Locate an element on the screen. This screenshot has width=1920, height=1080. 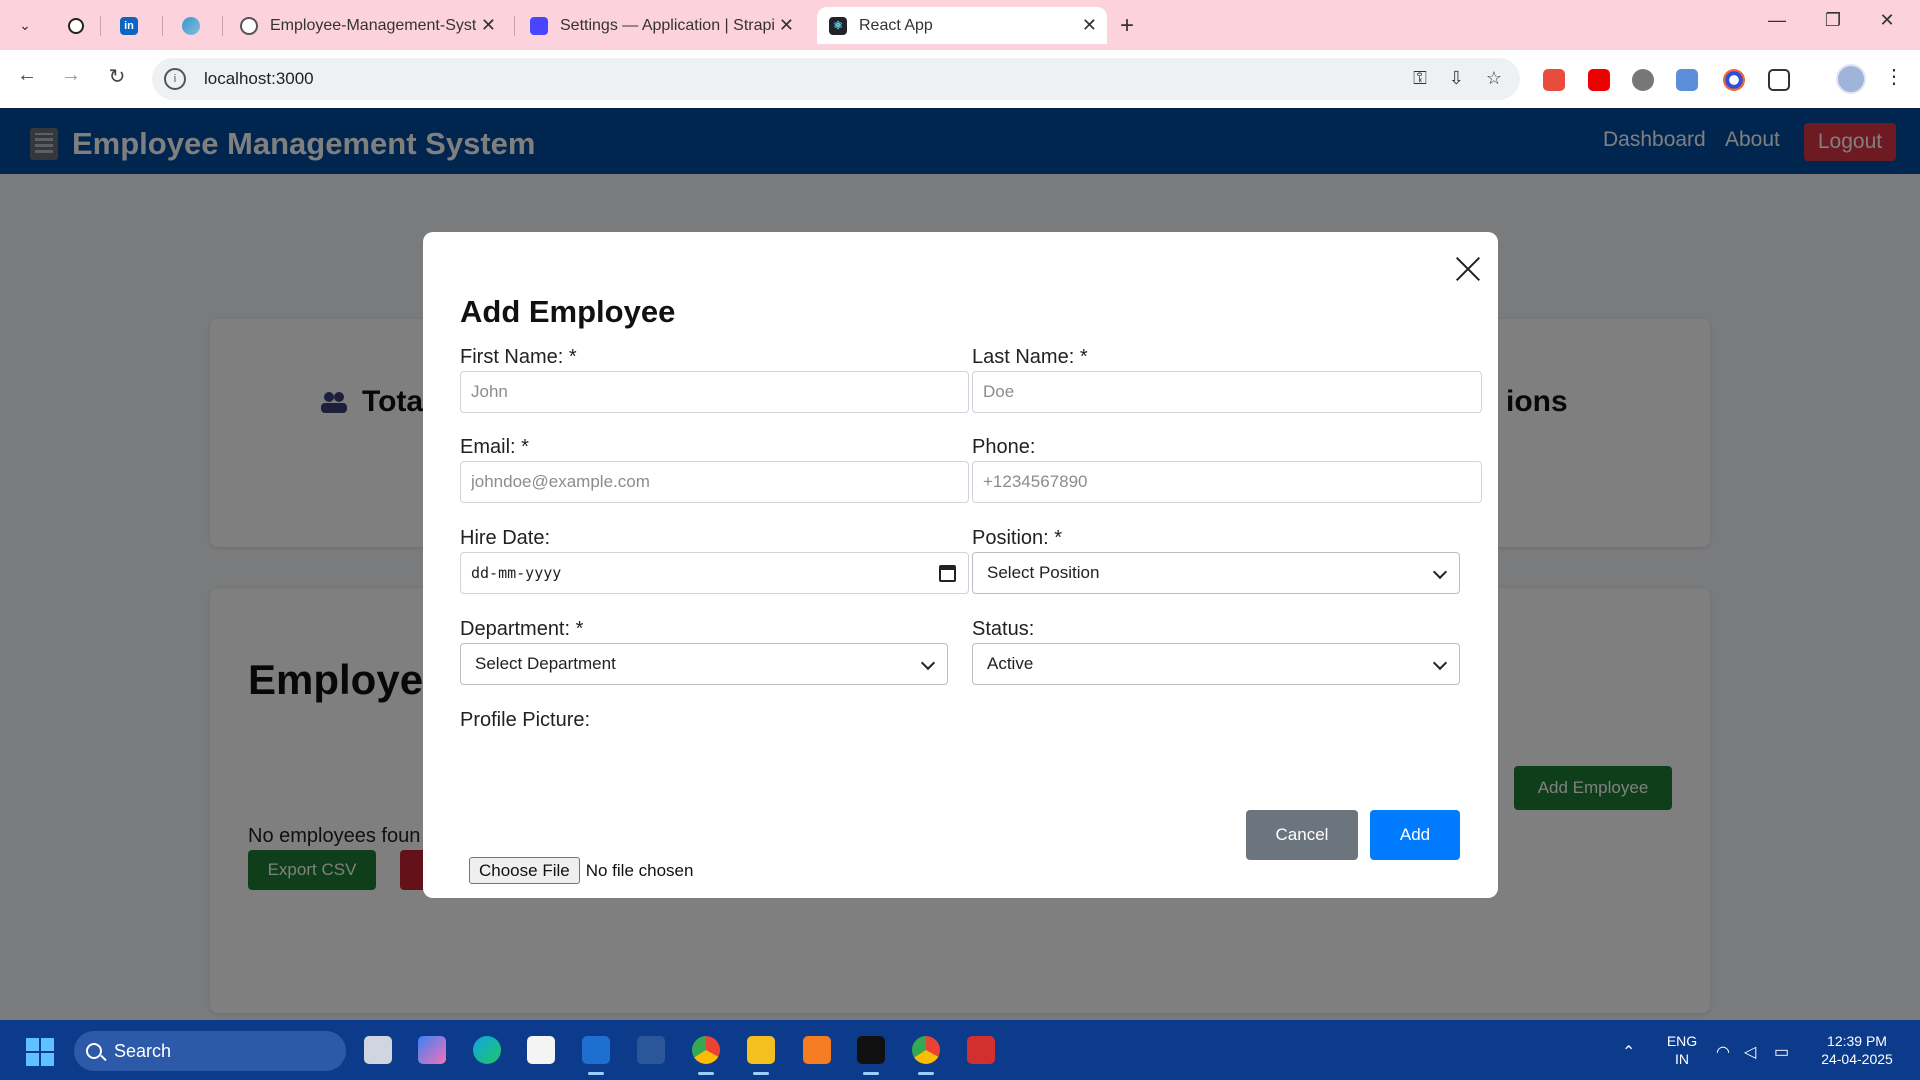
tab-title: Settings — Application | Strapi is located at coordinates (667, 25).